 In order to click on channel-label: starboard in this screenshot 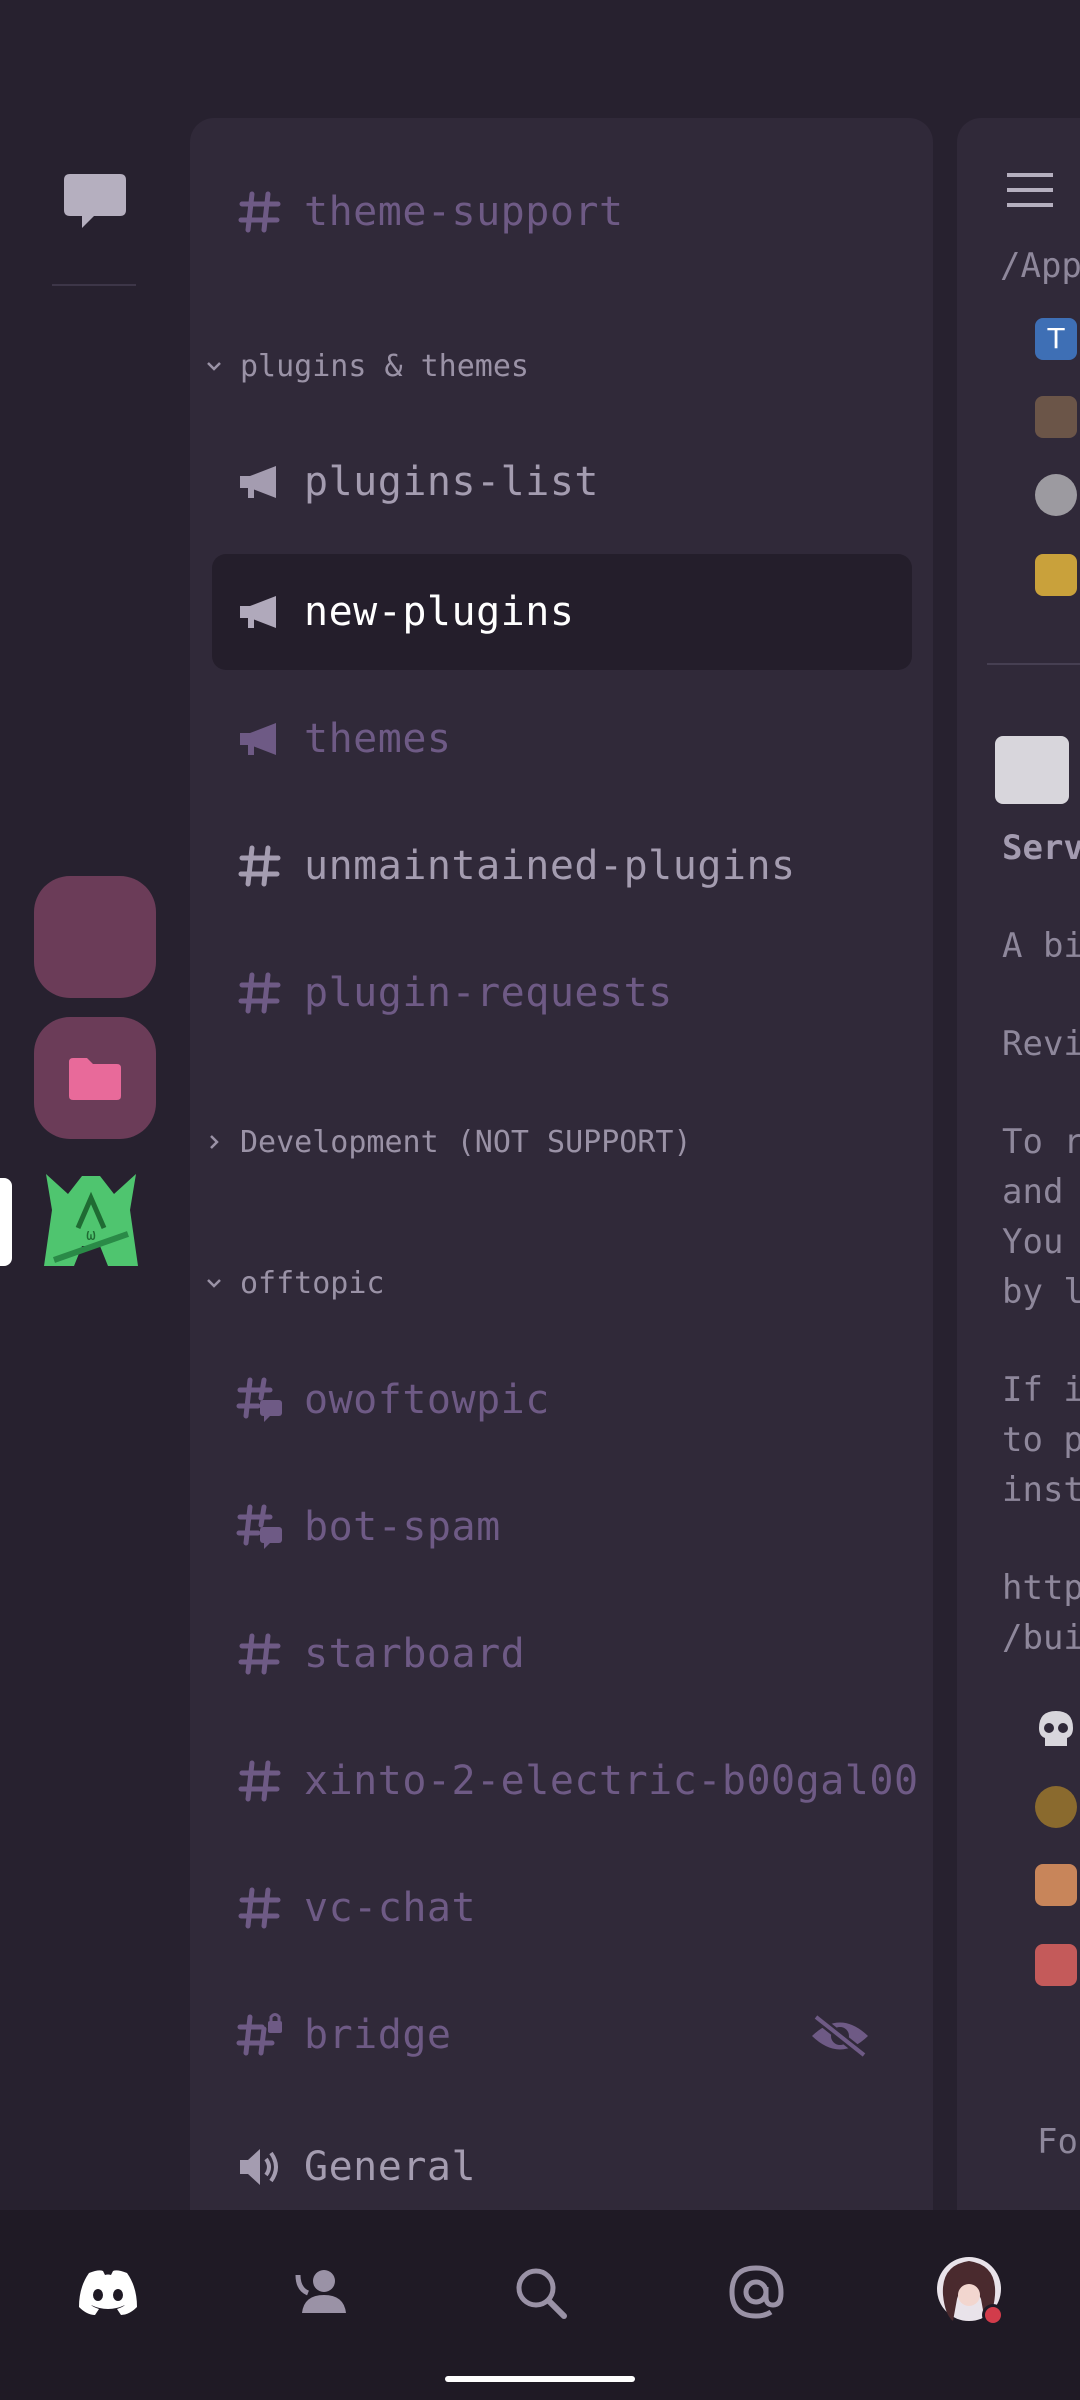, I will do `click(415, 1654)`.